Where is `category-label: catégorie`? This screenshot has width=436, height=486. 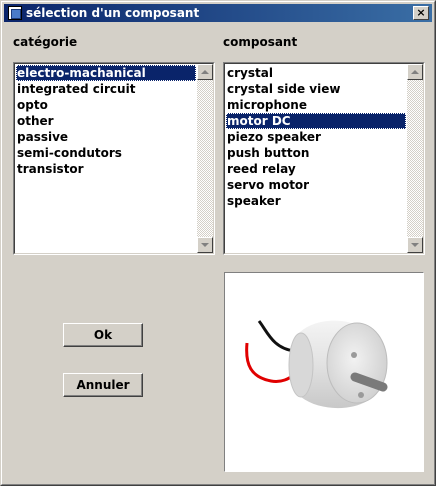 category-label: catégorie is located at coordinates (45, 42).